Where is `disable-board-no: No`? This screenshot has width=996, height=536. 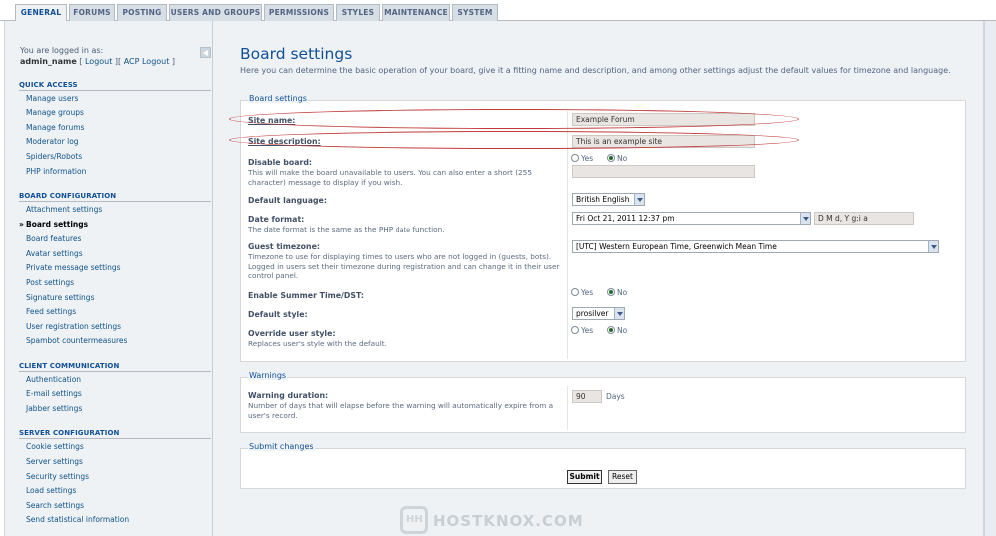
disable-board-no: No is located at coordinates (617, 158).